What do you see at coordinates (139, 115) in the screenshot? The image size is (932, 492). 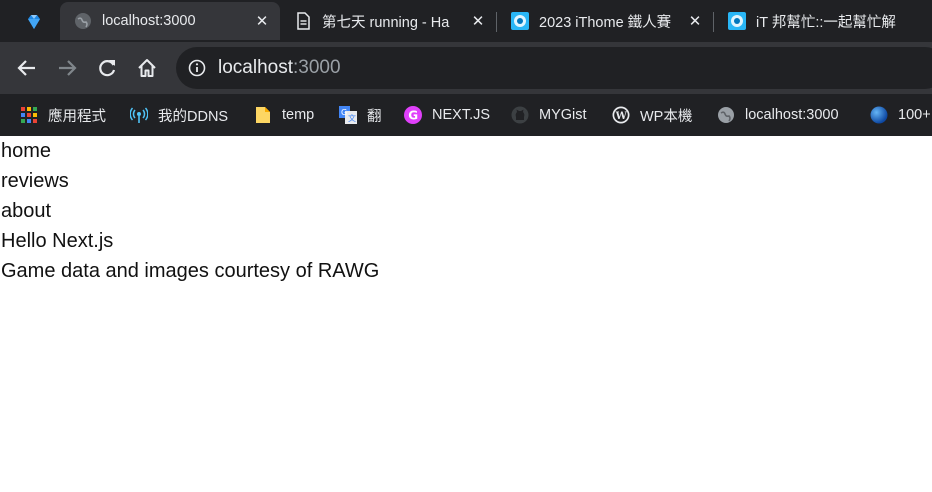 I see `antenna-icon` at bounding box center [139, 115].